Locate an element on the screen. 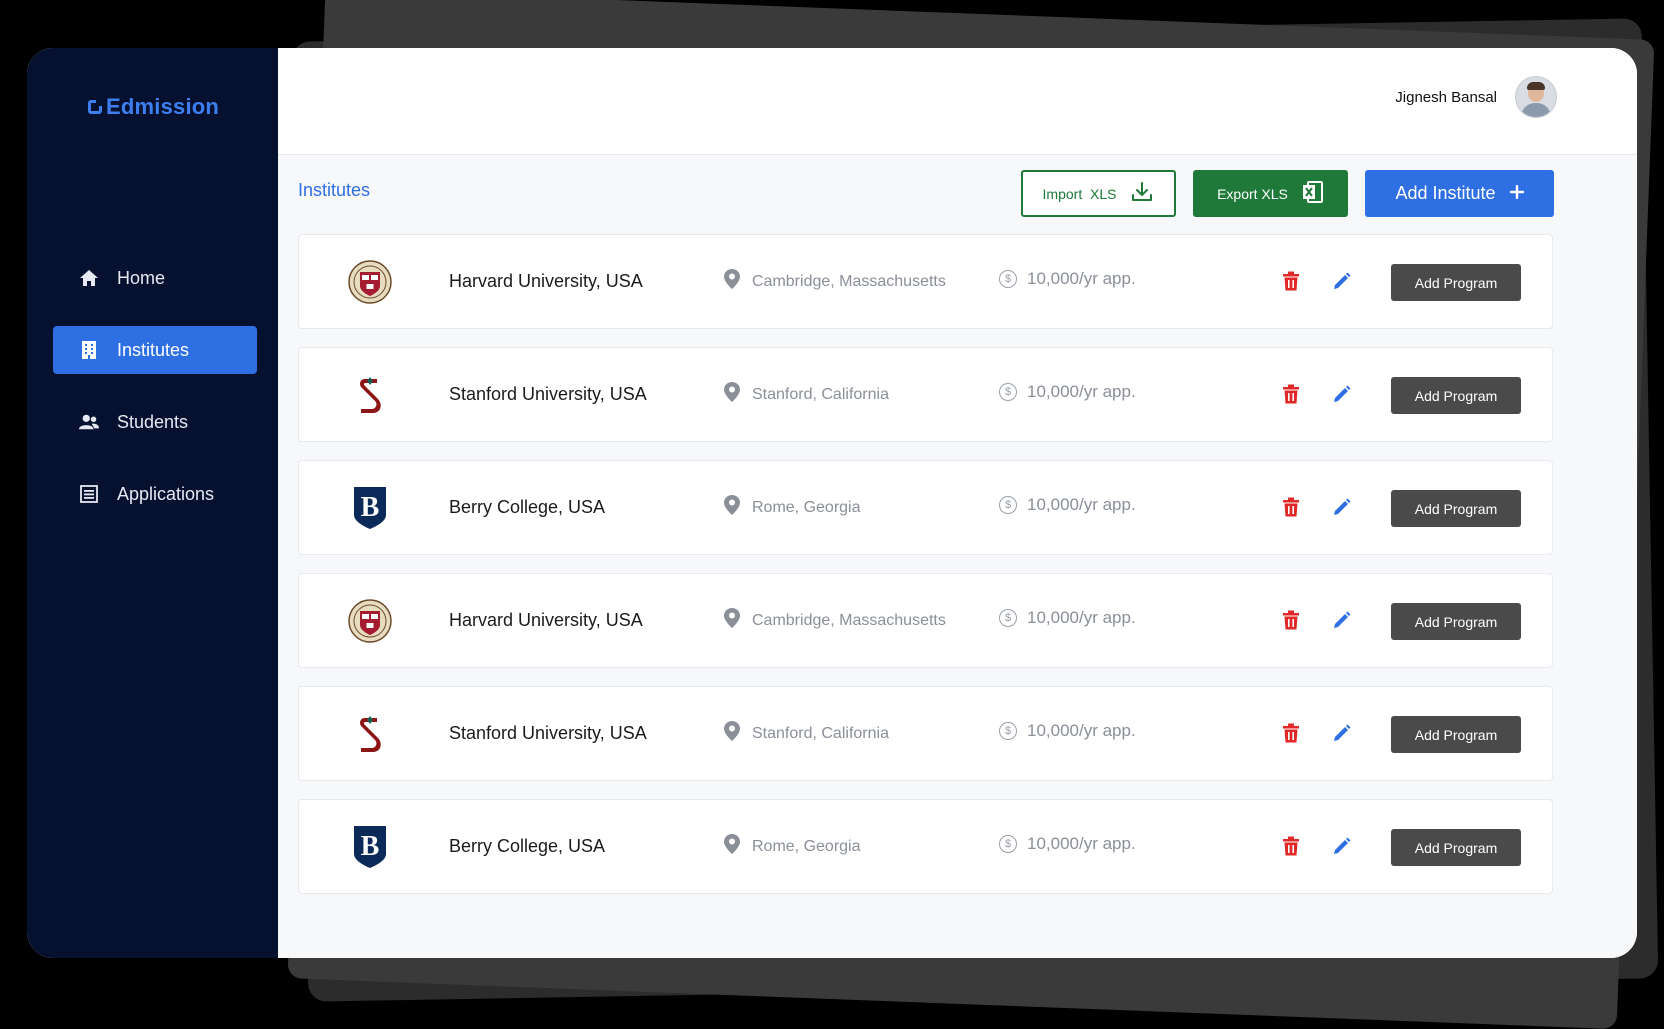 The image size is (1664, 1029). building-icon is located at coordinates (89, 350).